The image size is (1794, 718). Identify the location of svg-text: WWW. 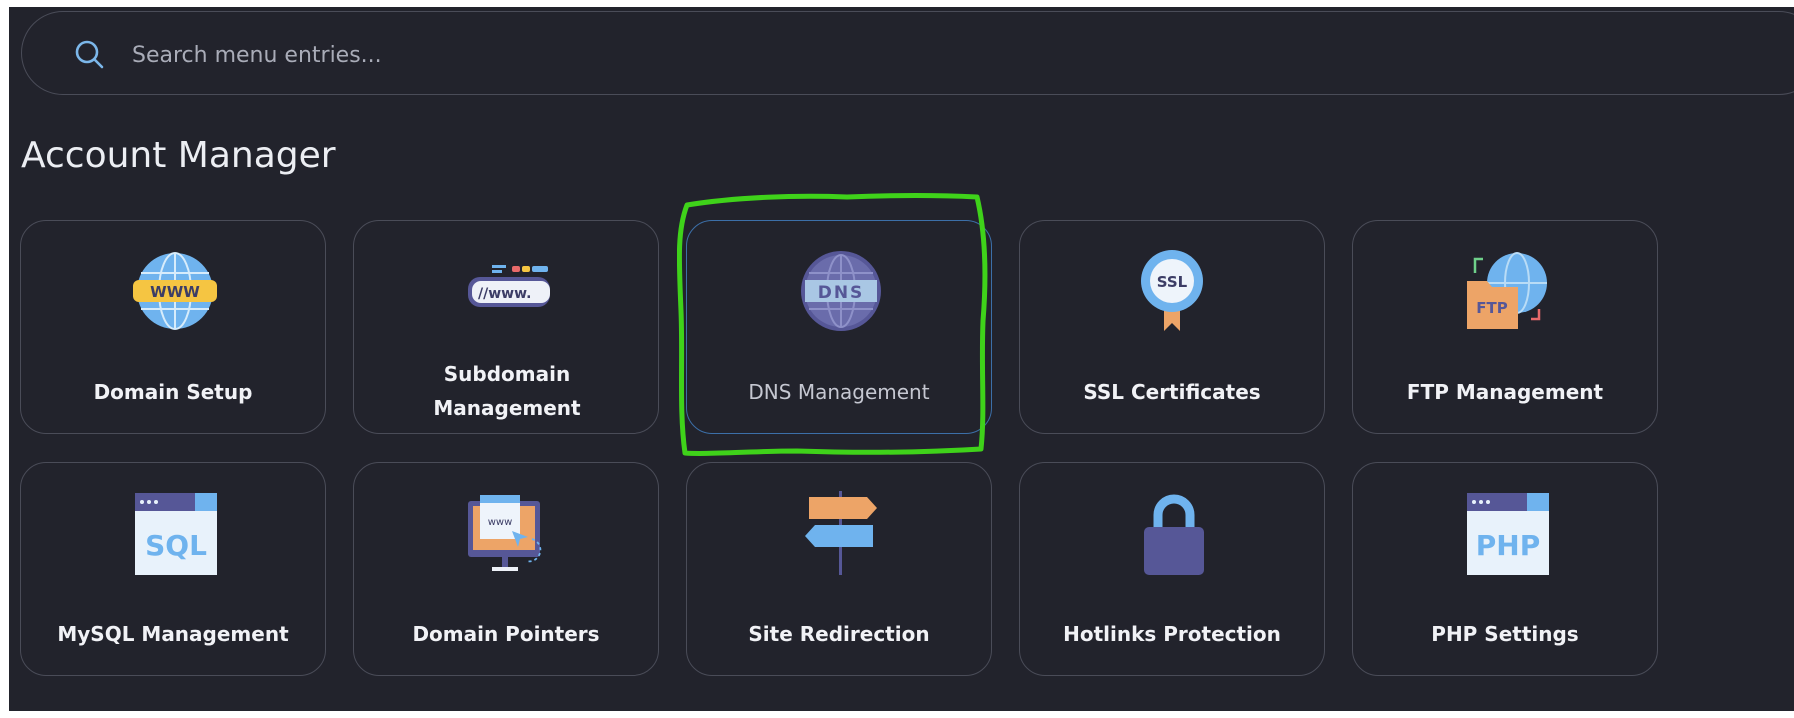
(175, 292).